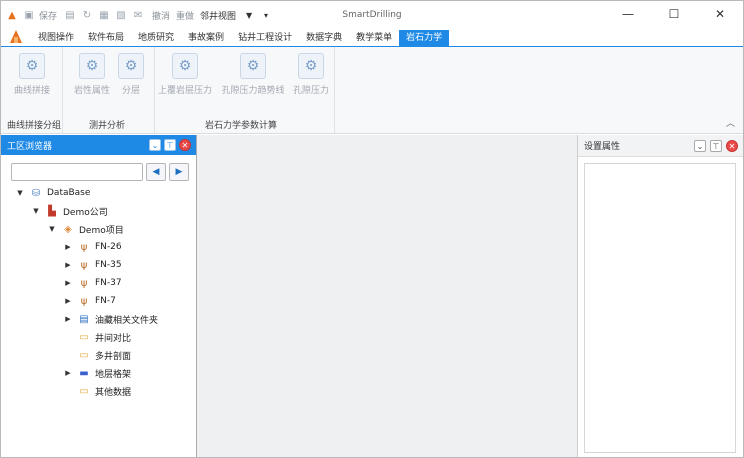 The height and width of the screenshot is (458, 744). Describe the element at coordinates (156, 38) in the screenshot. I see `tab-geology: 地质研究` at that location.